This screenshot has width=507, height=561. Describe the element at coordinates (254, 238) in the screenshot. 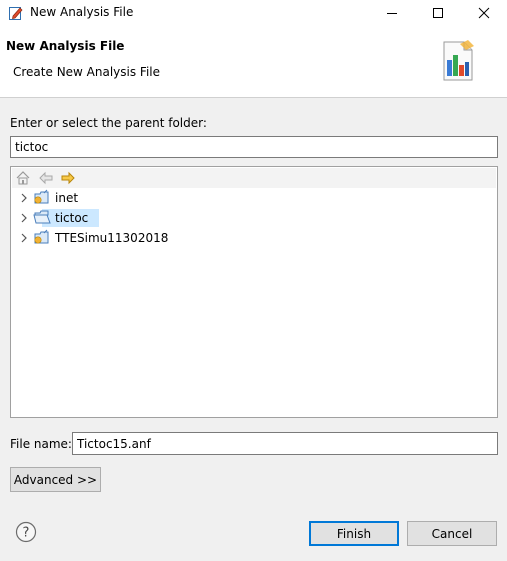

I see `tree-item: TTESimu11302018` at that location.